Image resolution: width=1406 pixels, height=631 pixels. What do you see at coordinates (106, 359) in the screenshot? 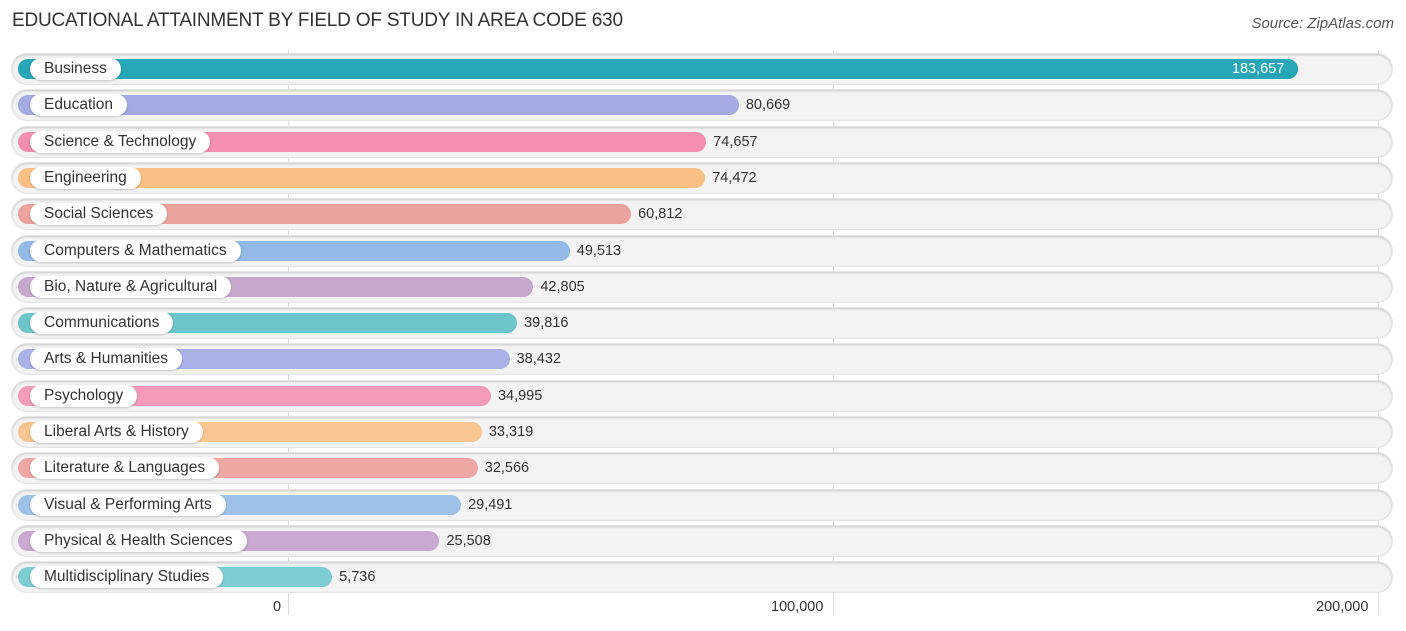
I see `category-label: Arts & Humanities` at bounding box center [106, 359].